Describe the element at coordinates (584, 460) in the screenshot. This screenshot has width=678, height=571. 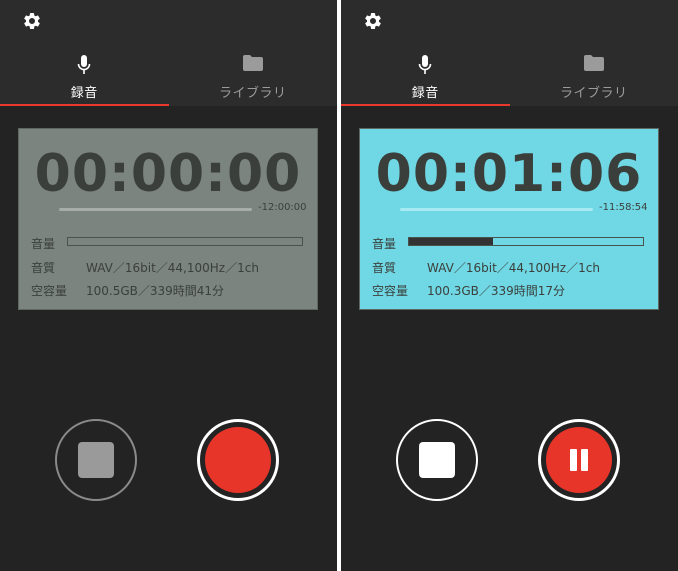
I see `pause-bar-right` at that location.